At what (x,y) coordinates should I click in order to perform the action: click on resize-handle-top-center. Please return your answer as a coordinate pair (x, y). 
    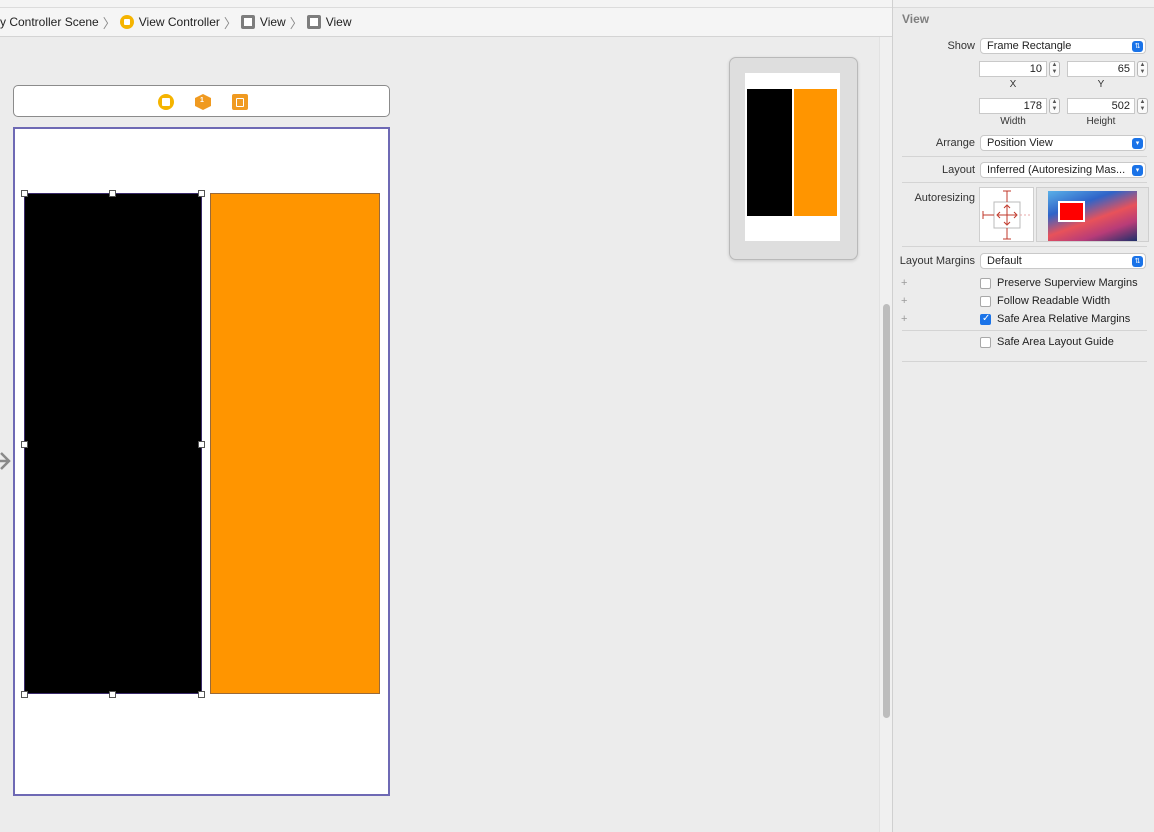
    Looking at the image, I should click on (112, 193).